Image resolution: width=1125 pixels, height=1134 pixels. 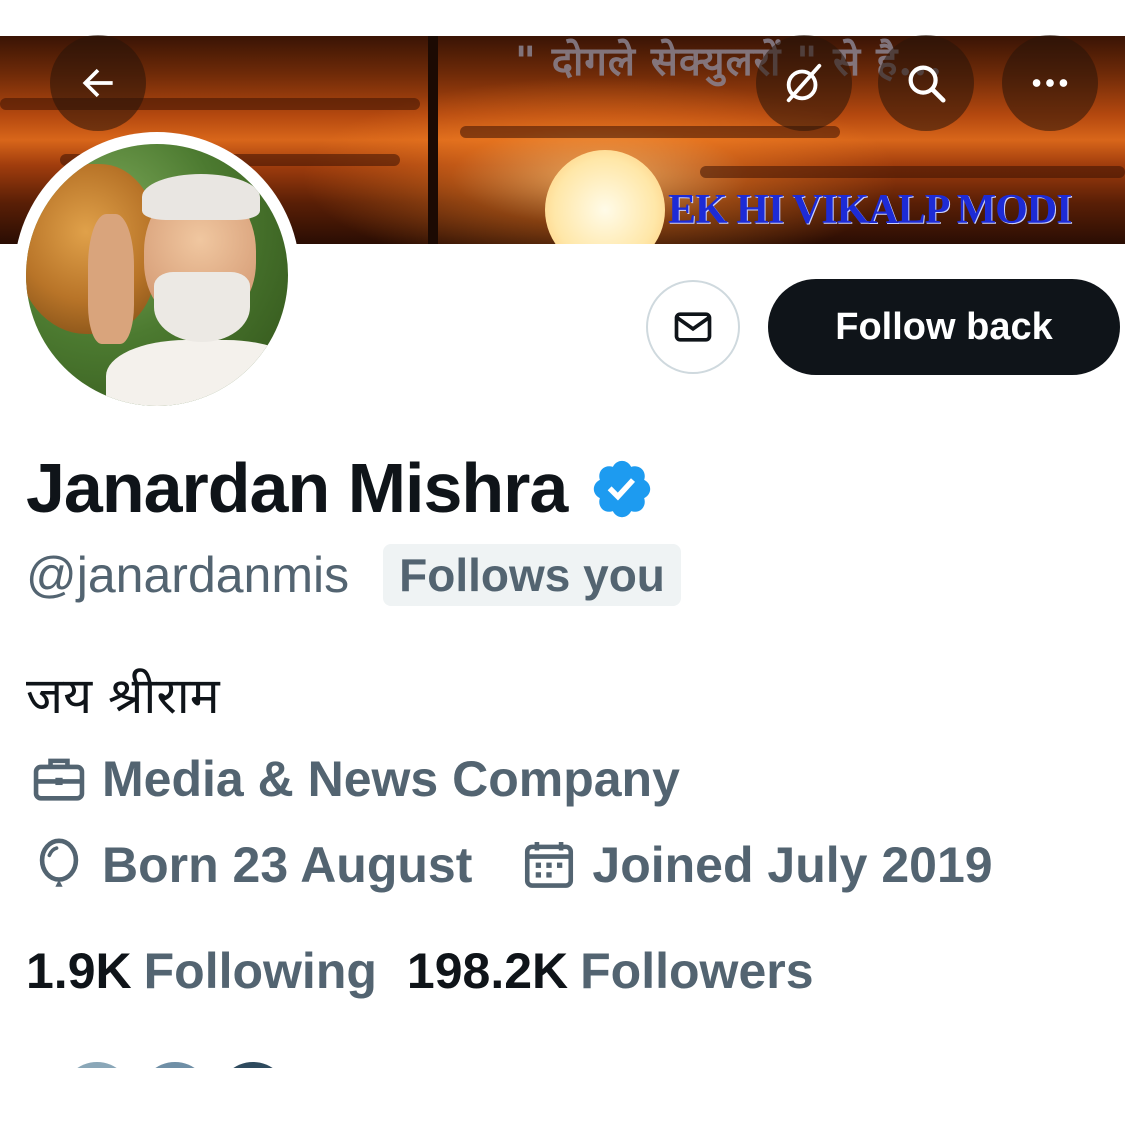 I want to click on grok-icon, so click(x=804, y=83).